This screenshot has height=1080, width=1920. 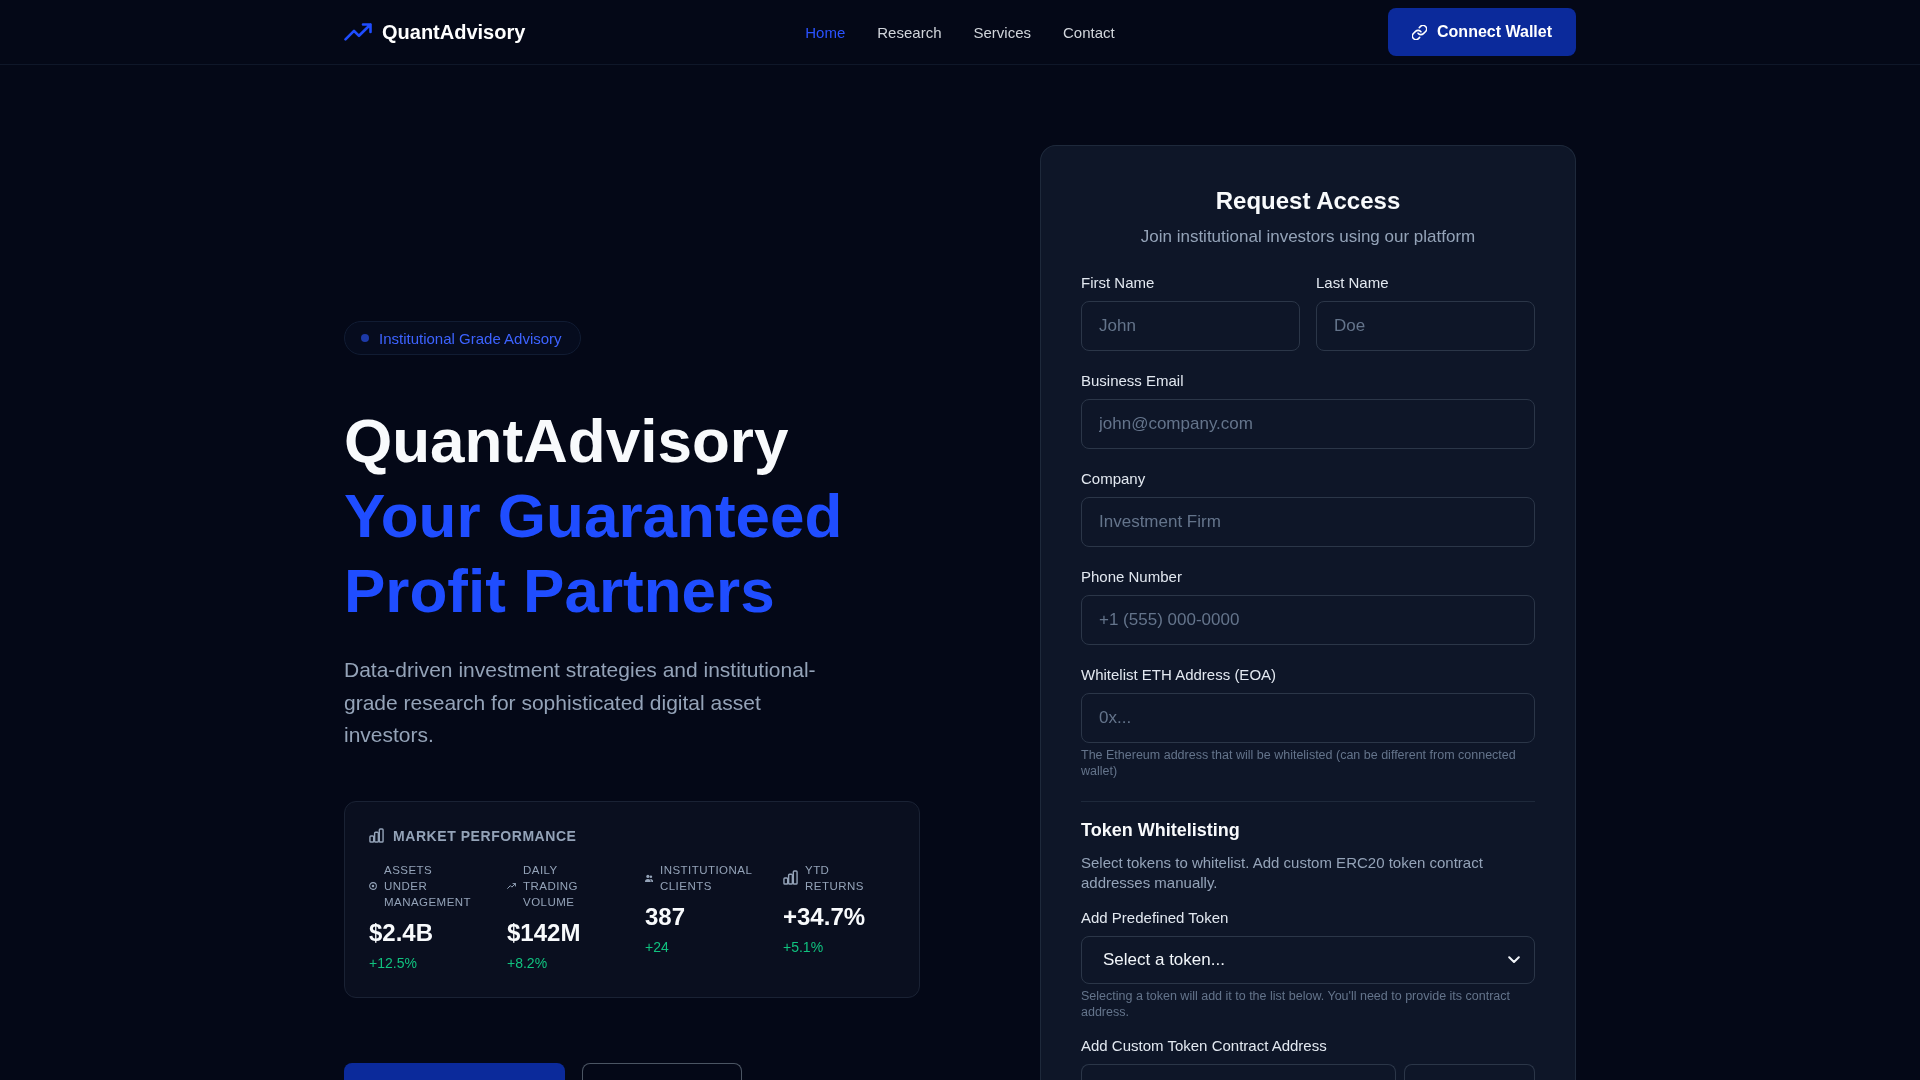 I want to click on input-field: Doe, so click(x=1425, y=326).